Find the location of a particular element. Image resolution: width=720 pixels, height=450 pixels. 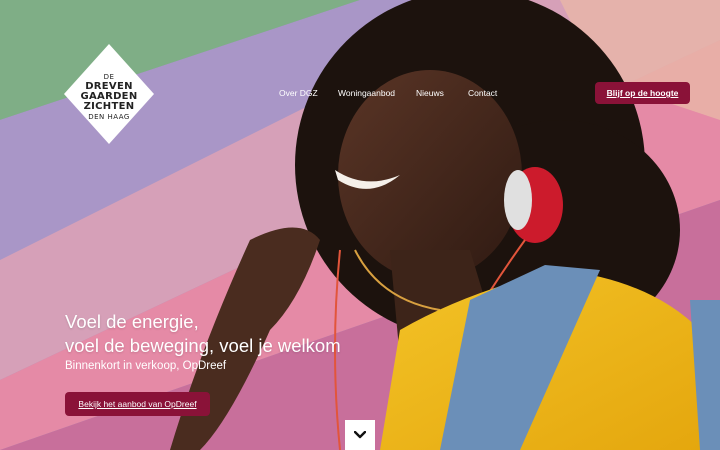

logo-text-zichten: ZICHTEN is located at coordinates (109, 106).